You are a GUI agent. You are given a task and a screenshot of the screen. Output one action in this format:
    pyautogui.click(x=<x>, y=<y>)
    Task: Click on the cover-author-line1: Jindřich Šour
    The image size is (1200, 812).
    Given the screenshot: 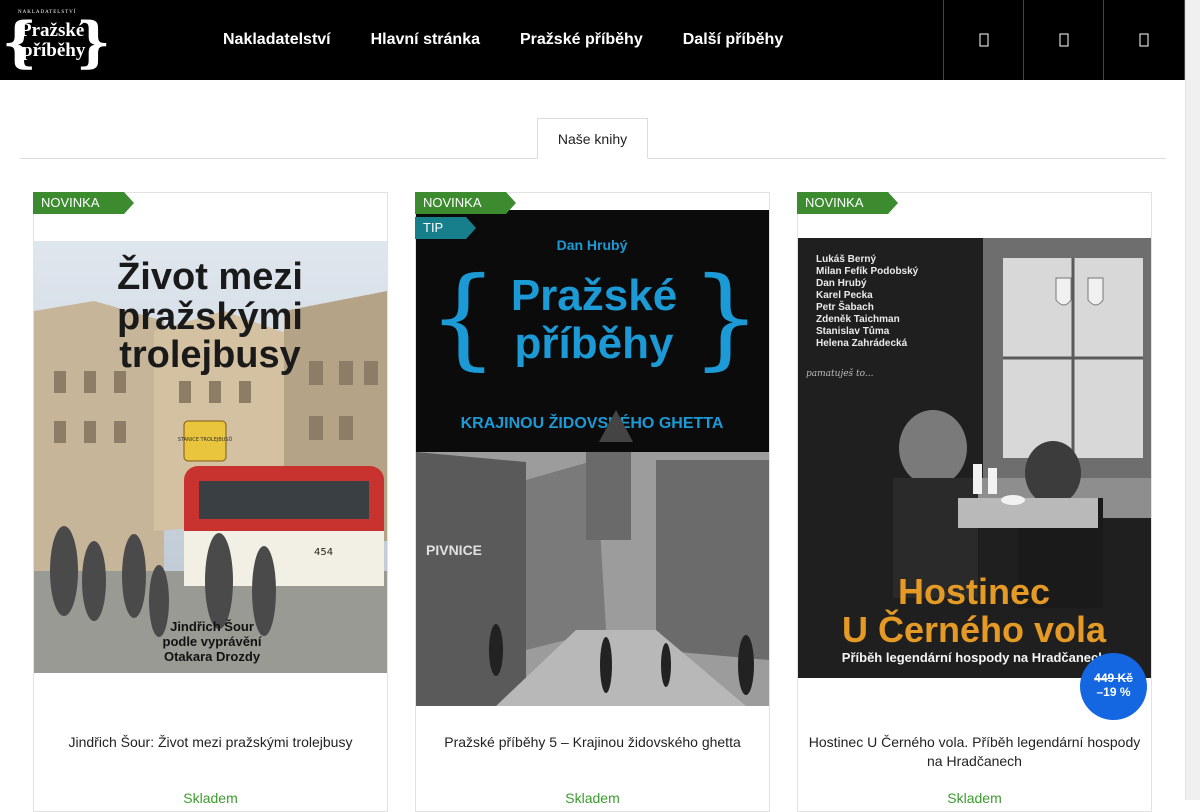 What is the action you would take?
    pyautogui.click(x=212, y=626)
    